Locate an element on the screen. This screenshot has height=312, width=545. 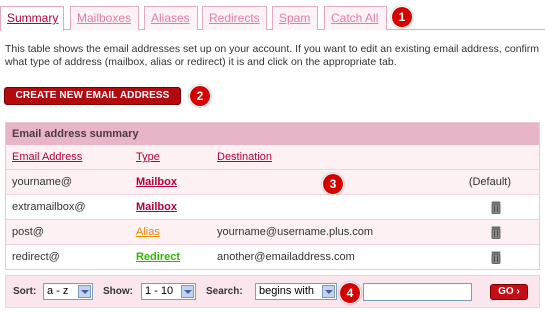
column-header-email: Email Address is located at coordinates (47, 157).